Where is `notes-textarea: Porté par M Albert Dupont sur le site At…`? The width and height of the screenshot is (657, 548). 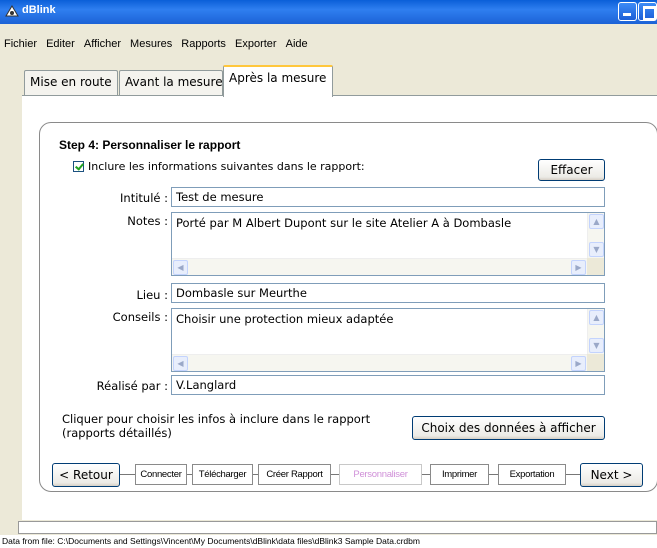
notes-textarea: Porté par M Albert Dupont sur le site At… is located at coordinates (388, 244).